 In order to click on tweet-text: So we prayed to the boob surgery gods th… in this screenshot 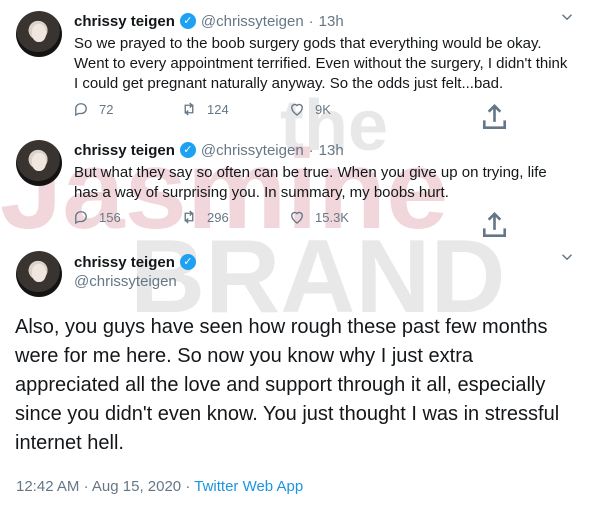, I will do `click(321, 63)`.